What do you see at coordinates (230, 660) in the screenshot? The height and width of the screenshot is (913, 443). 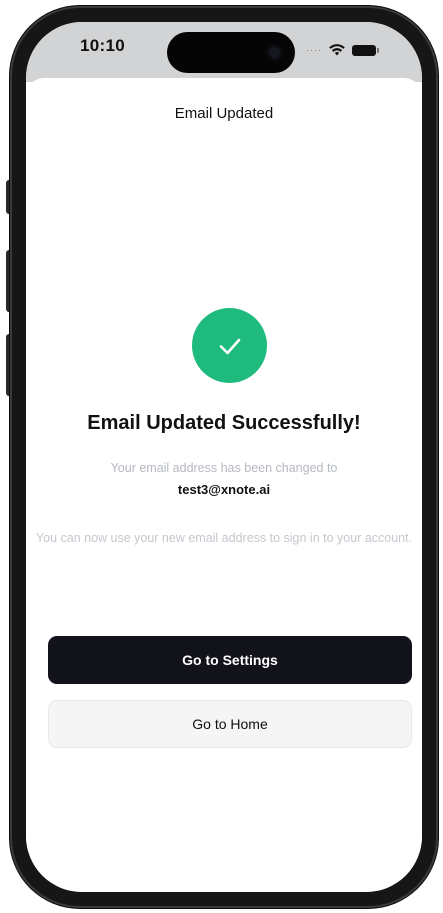 I see `go-to-settings-button: Go to Settings` at bounding box center [230, 660].